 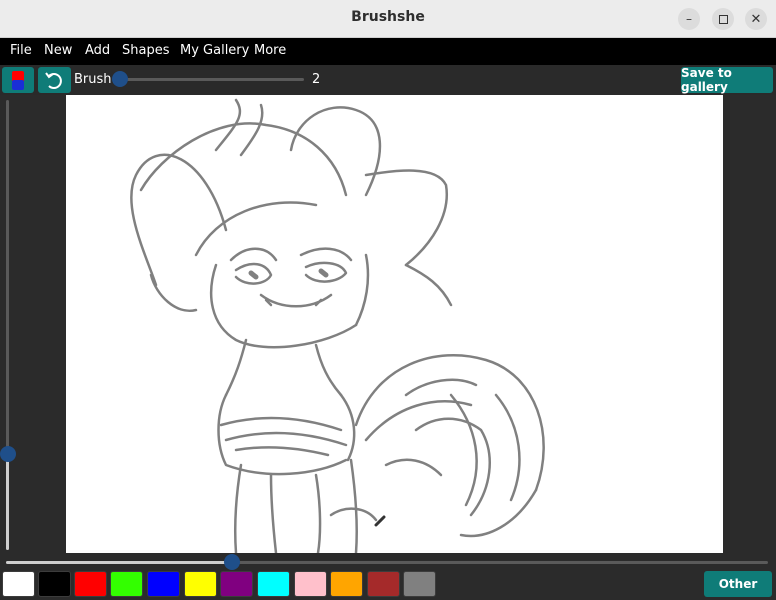 I want to click on horizontal-slider-fill, so click(x=118, y=562).